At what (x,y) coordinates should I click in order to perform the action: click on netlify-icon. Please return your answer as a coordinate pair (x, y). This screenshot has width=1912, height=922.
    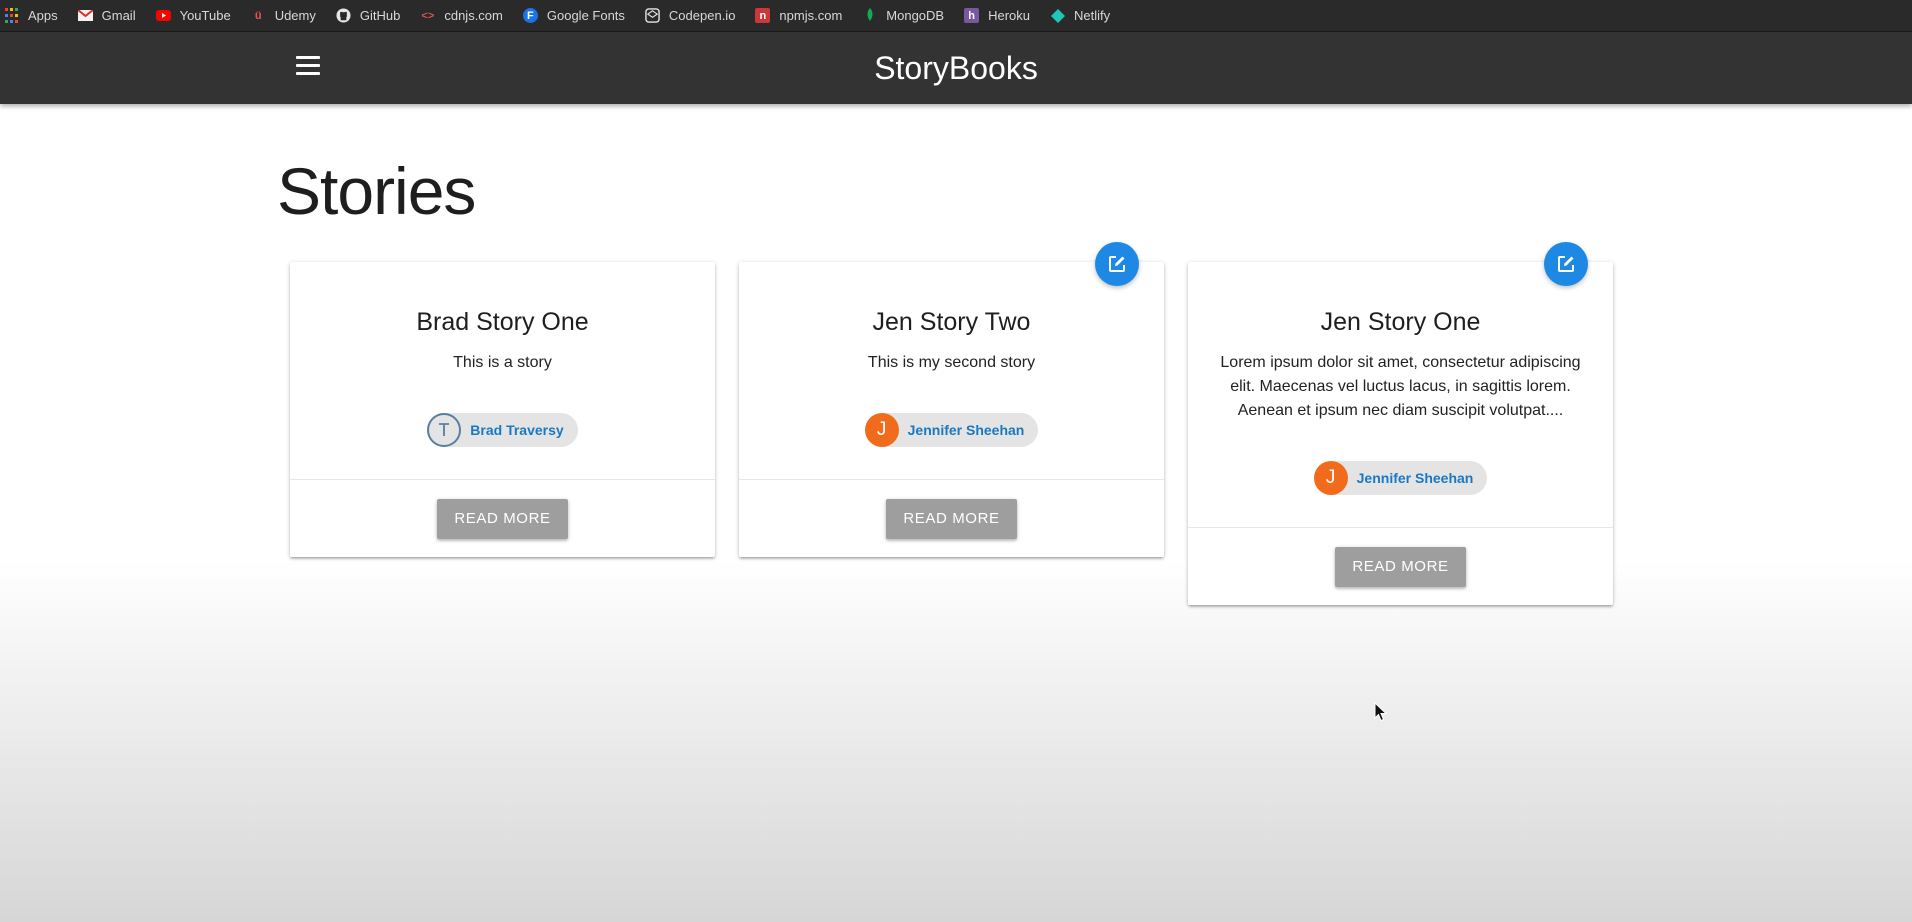
    Looking at the image, I should click on (1057, 15).